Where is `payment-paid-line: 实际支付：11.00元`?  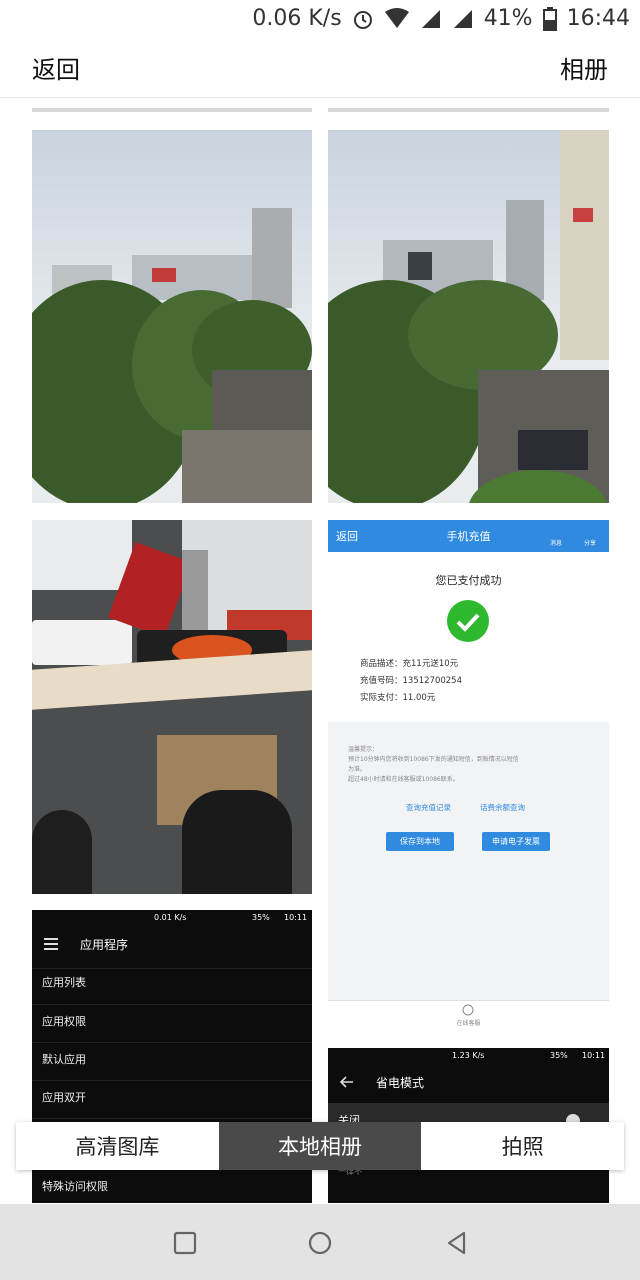
payment-paid-line: 实际支付：11.00元 is located at coordinates (398, 698).